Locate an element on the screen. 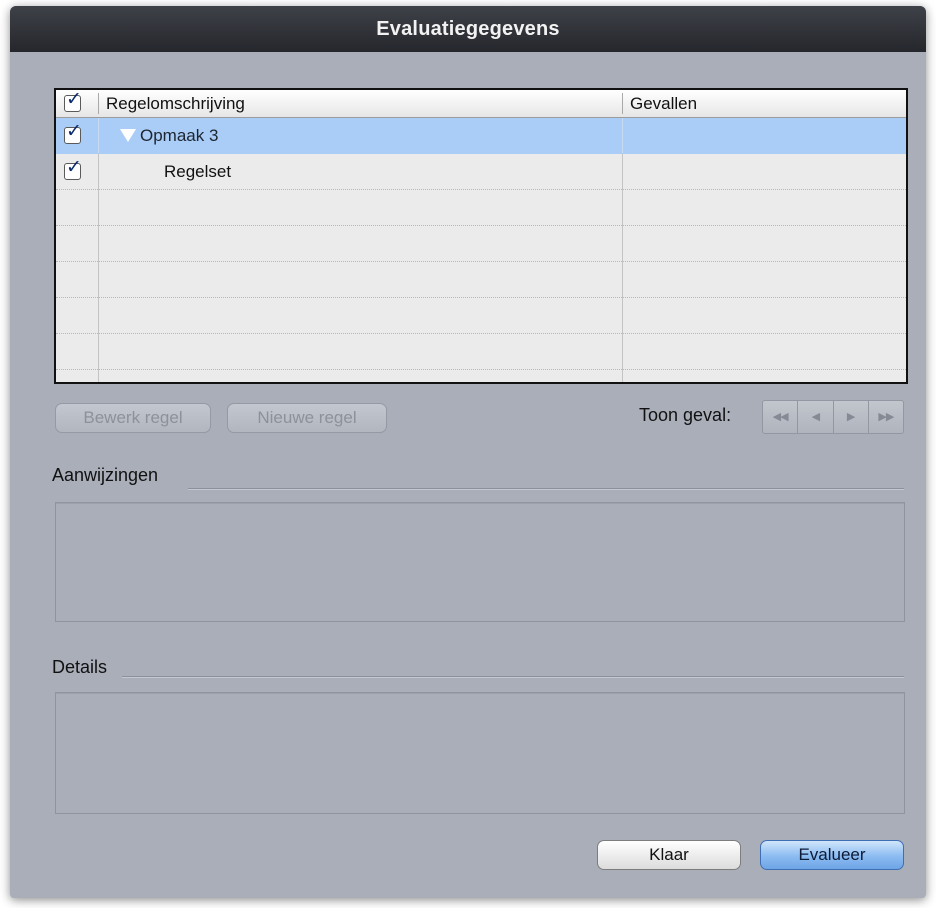 The width and height of the screenshot is (936, 908). next-icon: ▶ is located at coordinates (851, 417).